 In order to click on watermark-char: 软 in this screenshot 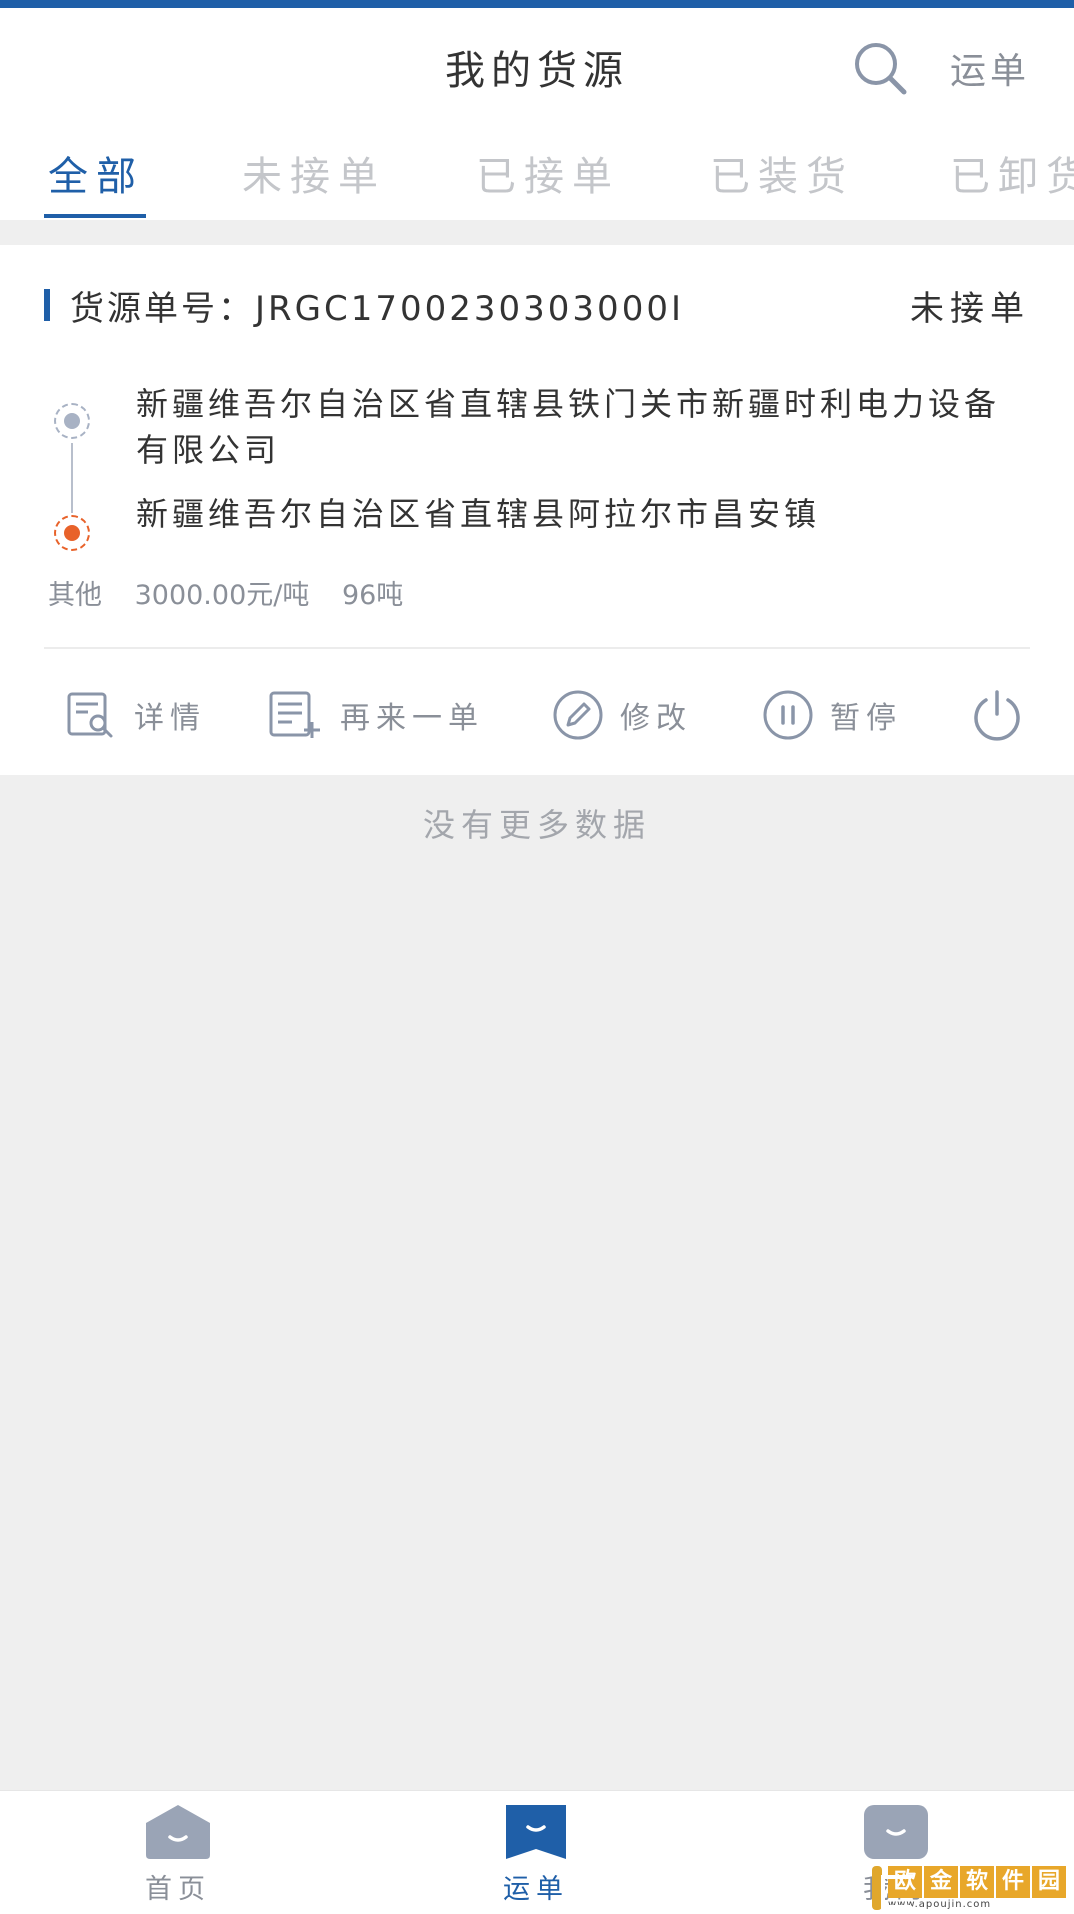, I will do `click(977, 1882)`.